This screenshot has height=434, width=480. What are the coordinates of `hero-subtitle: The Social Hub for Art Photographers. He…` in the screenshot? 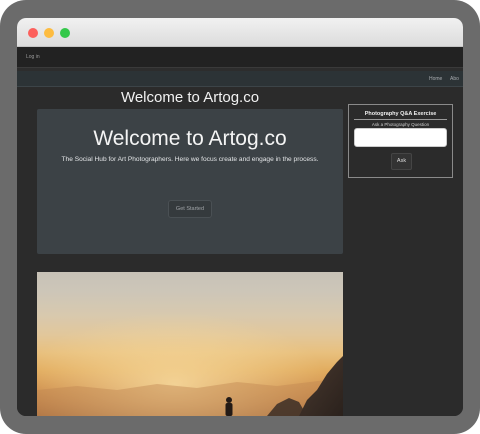 It's located at (190, 159).